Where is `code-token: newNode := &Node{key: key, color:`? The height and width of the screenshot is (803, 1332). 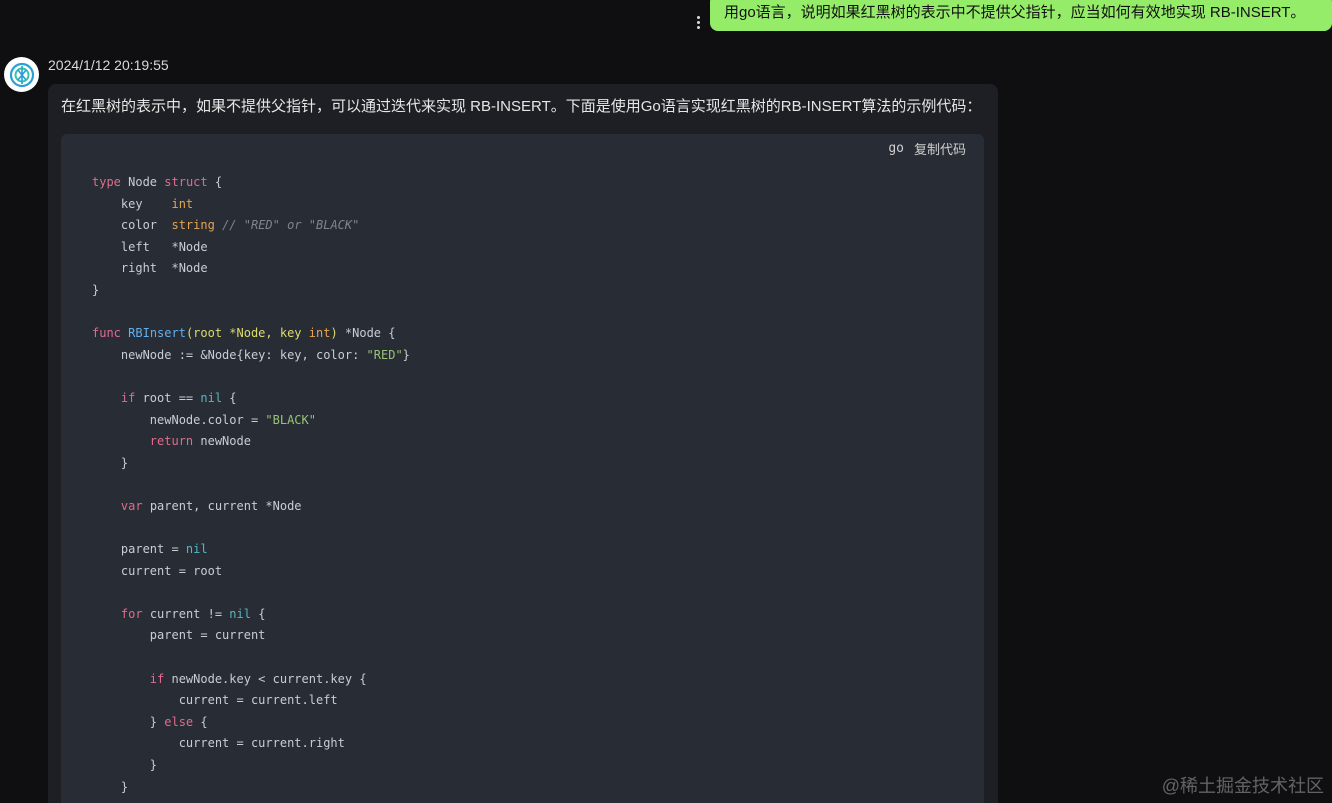 code-token: newNode := &Node{key: key, color: is located at coordinates (229, 354).